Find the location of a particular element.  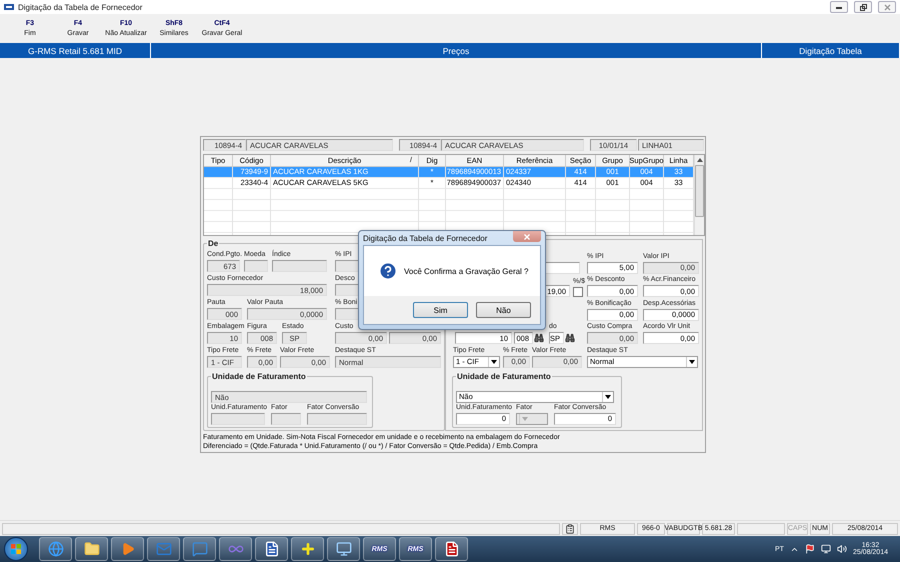

banner-cell: G-RMS Retail 5.681 MID is located at coordinates (75, 50).